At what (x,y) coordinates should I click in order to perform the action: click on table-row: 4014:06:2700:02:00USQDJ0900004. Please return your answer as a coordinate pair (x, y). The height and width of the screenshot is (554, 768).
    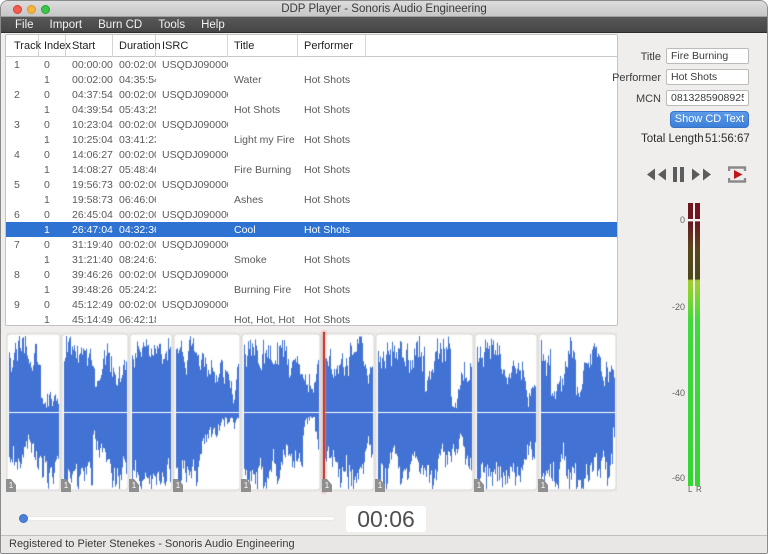
    Looking at the image, I should click on (311, 154).